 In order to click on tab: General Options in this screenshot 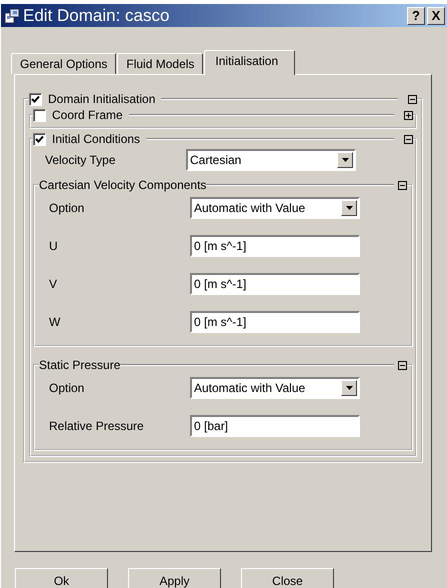, I will do `click(63, 63)`.